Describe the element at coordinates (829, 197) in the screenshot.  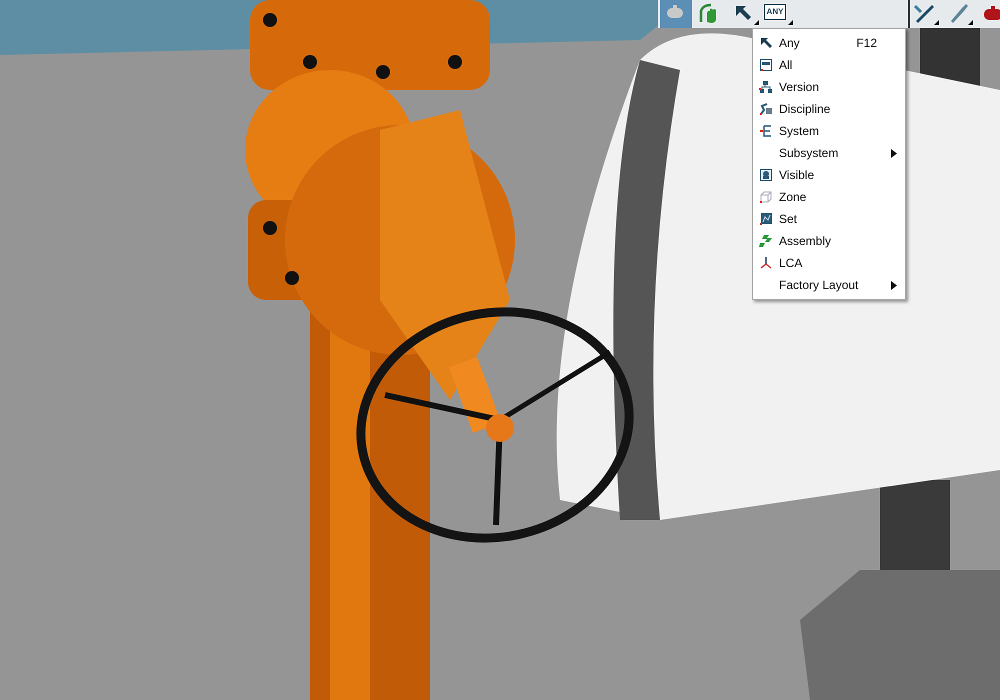
I see `menu-item: Zone` at that location.